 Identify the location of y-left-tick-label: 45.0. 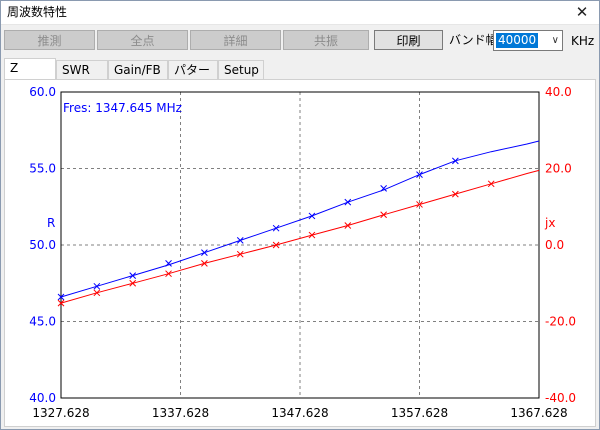
(42, 322).